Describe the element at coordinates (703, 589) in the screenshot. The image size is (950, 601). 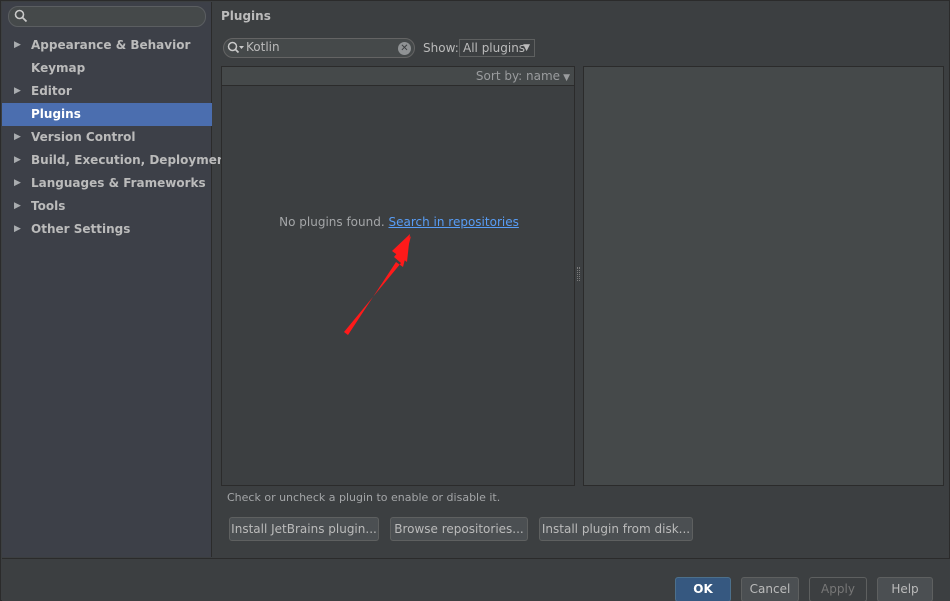
I see `ok-button: OK` at that location.